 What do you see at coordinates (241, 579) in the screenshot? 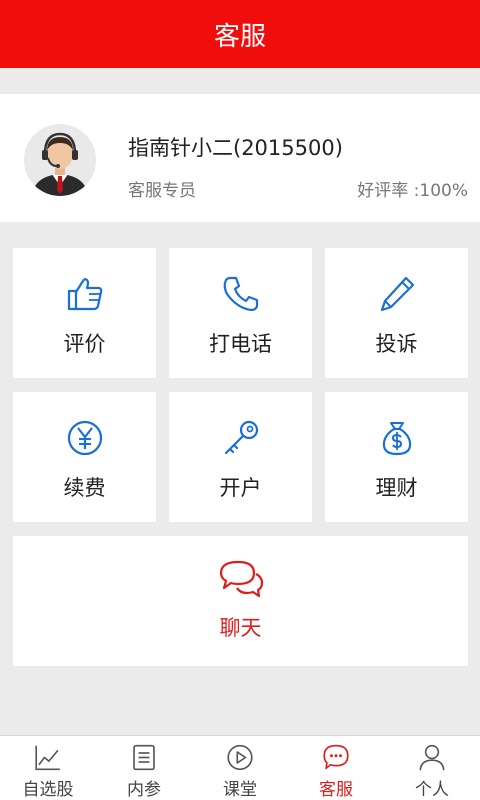
I see `chat-bubbles-icon` at bounding box center [241, 579].